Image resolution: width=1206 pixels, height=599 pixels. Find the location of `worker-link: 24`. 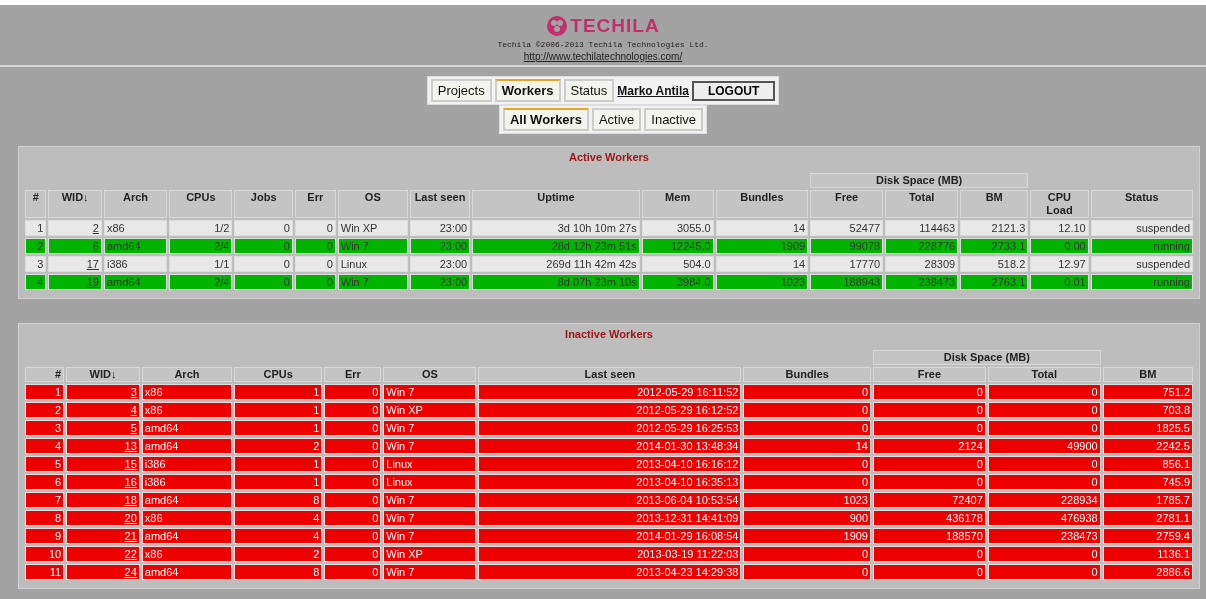

worker-link: 24 is located at coordinates (130, 572).